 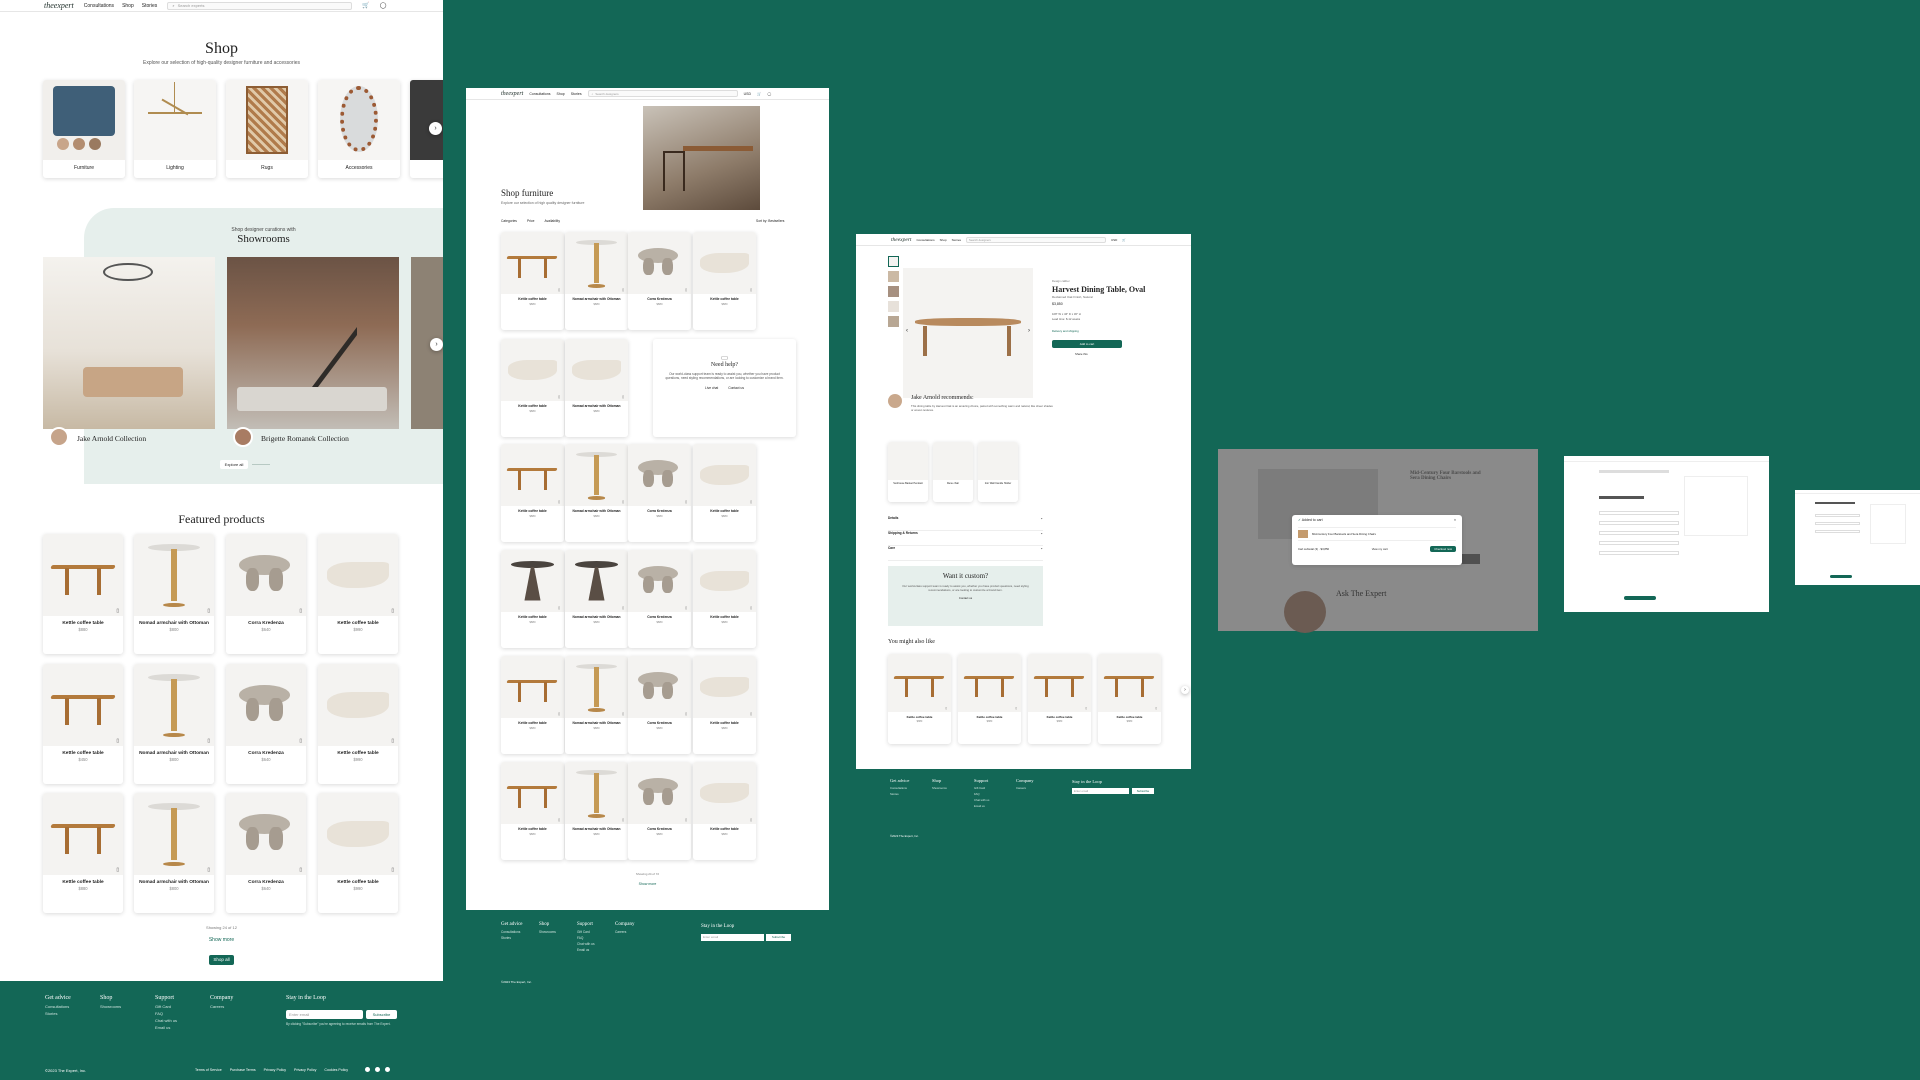 I want to click on logo: theexpert, so click(x=59, y=5).